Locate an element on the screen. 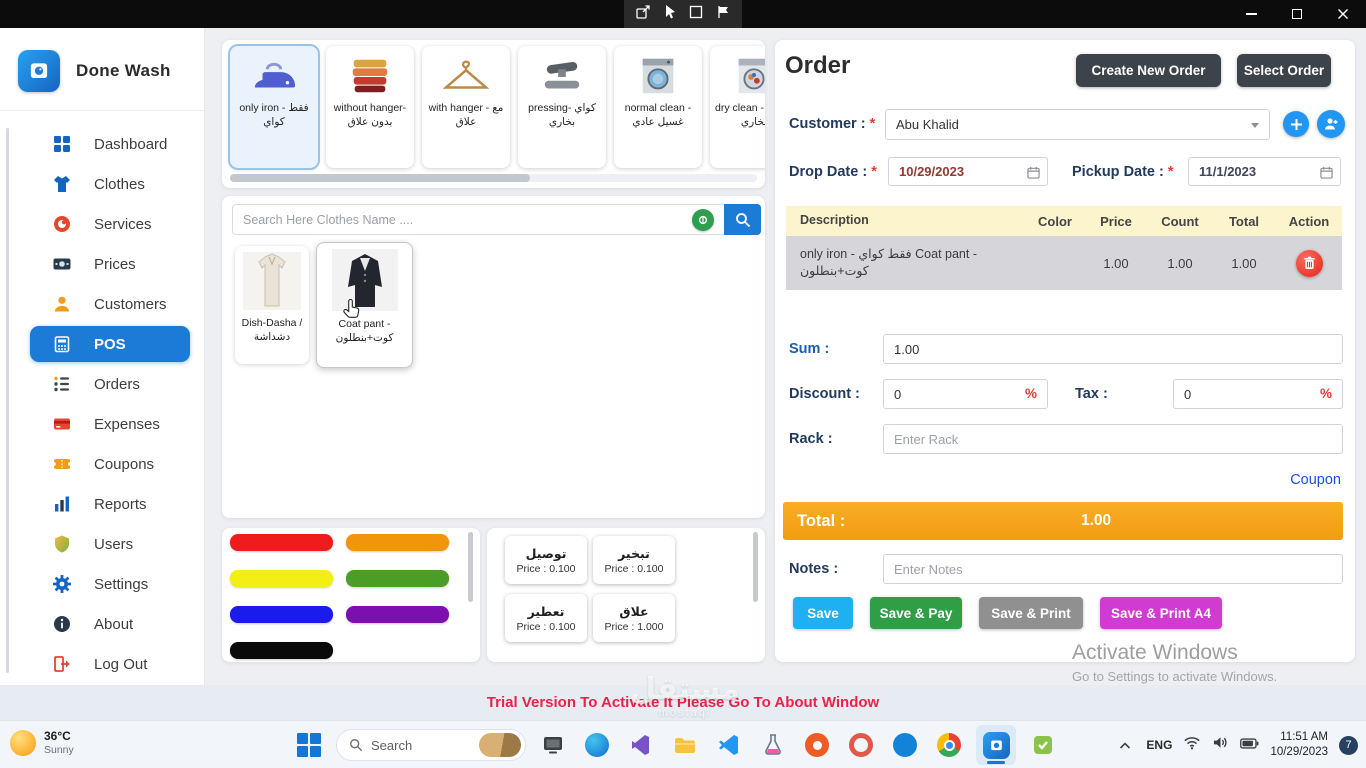 Image resolution: width=1366 pixels, height=768 pixels. sidebar-item-users: Users is located at coordinates (102, 544).